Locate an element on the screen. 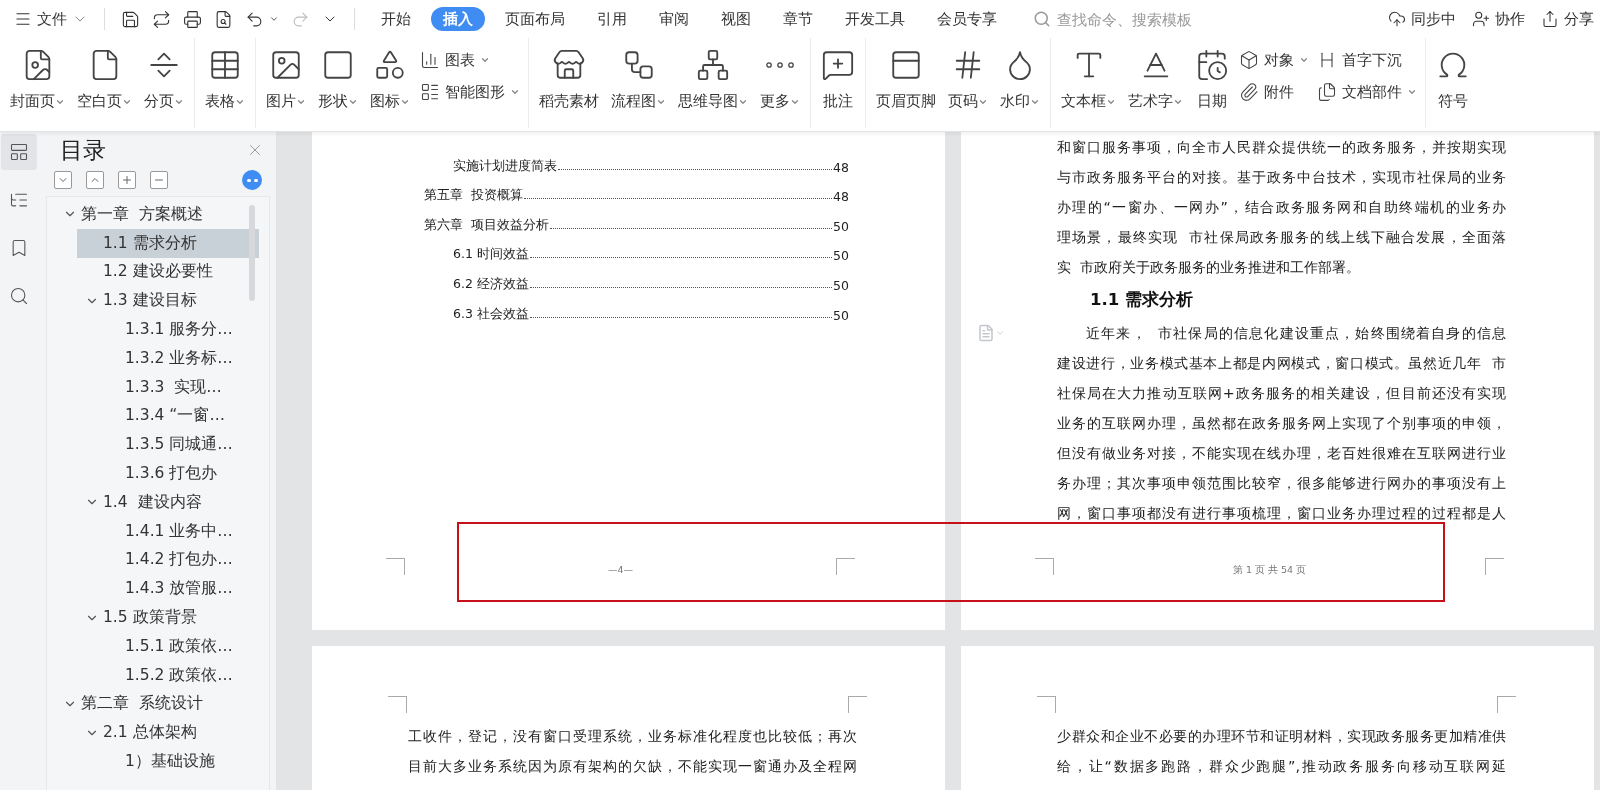 Image resolution: width=1600 pixels, height=790 pixels. ribbon-button: 批注 is located at coordinates (838, 76).